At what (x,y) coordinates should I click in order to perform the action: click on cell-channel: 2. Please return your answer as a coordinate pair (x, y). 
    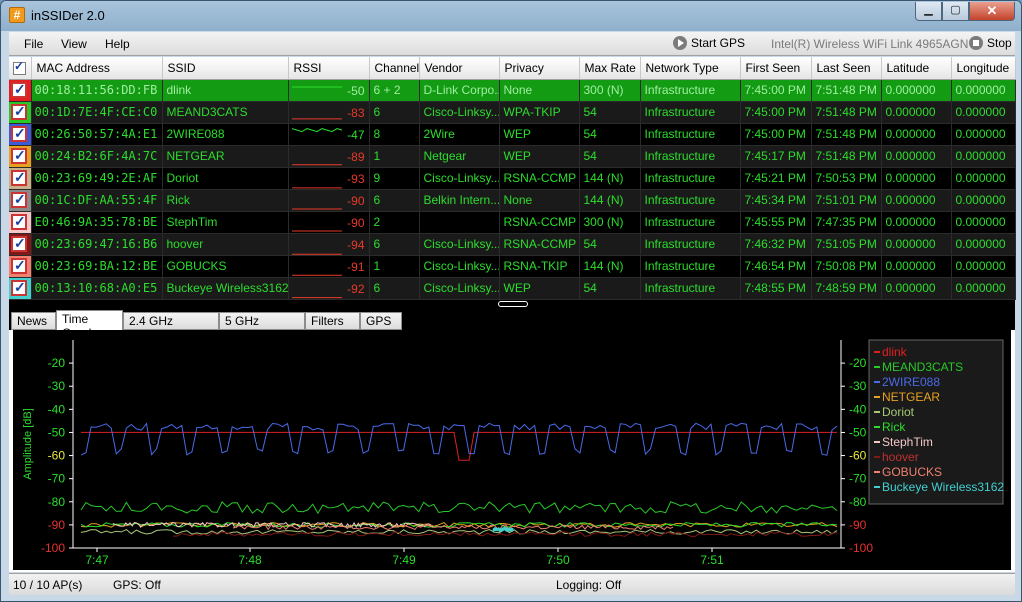
    Looking at the image, I should click on (394, 222).